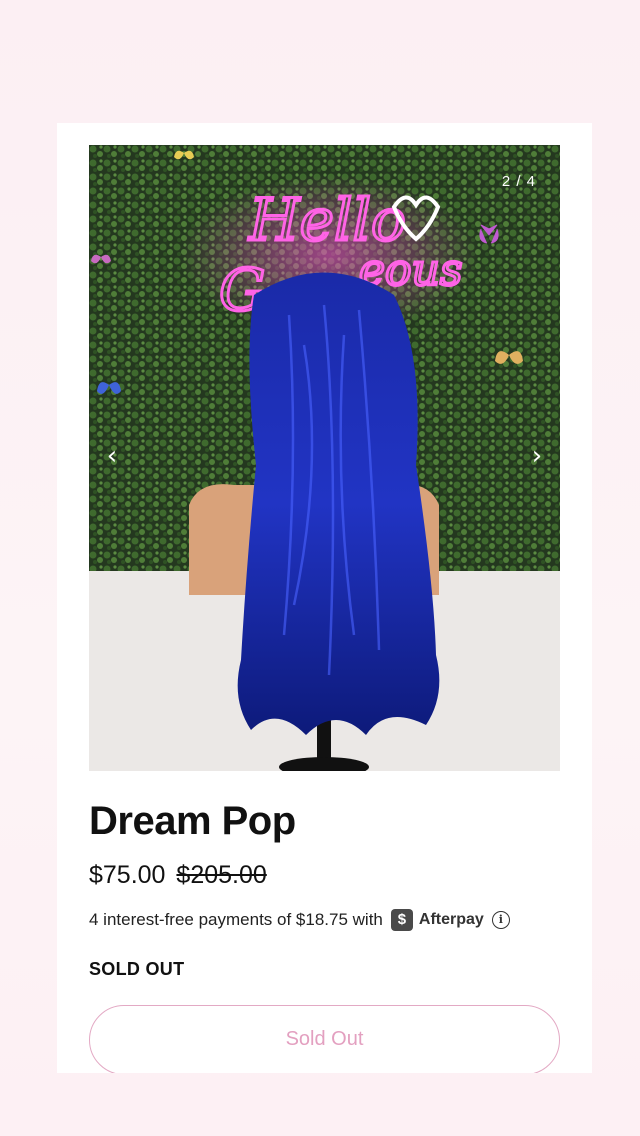  I want to click on info-icon: i, so click(500, 920).